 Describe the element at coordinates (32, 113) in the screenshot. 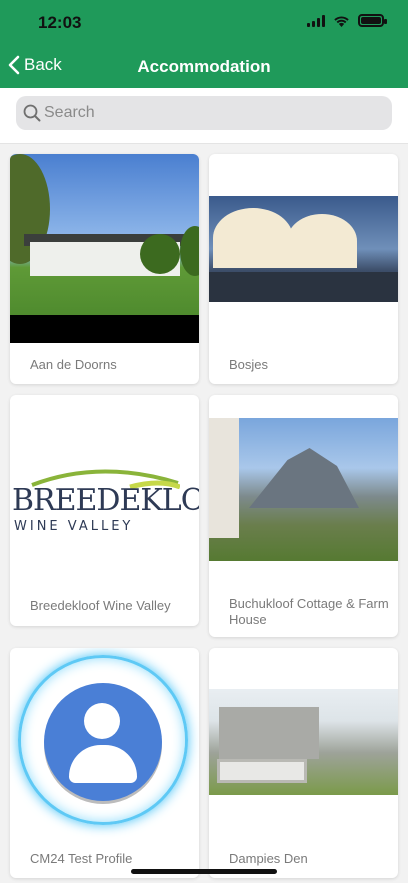

I see `search-icon` at that location.